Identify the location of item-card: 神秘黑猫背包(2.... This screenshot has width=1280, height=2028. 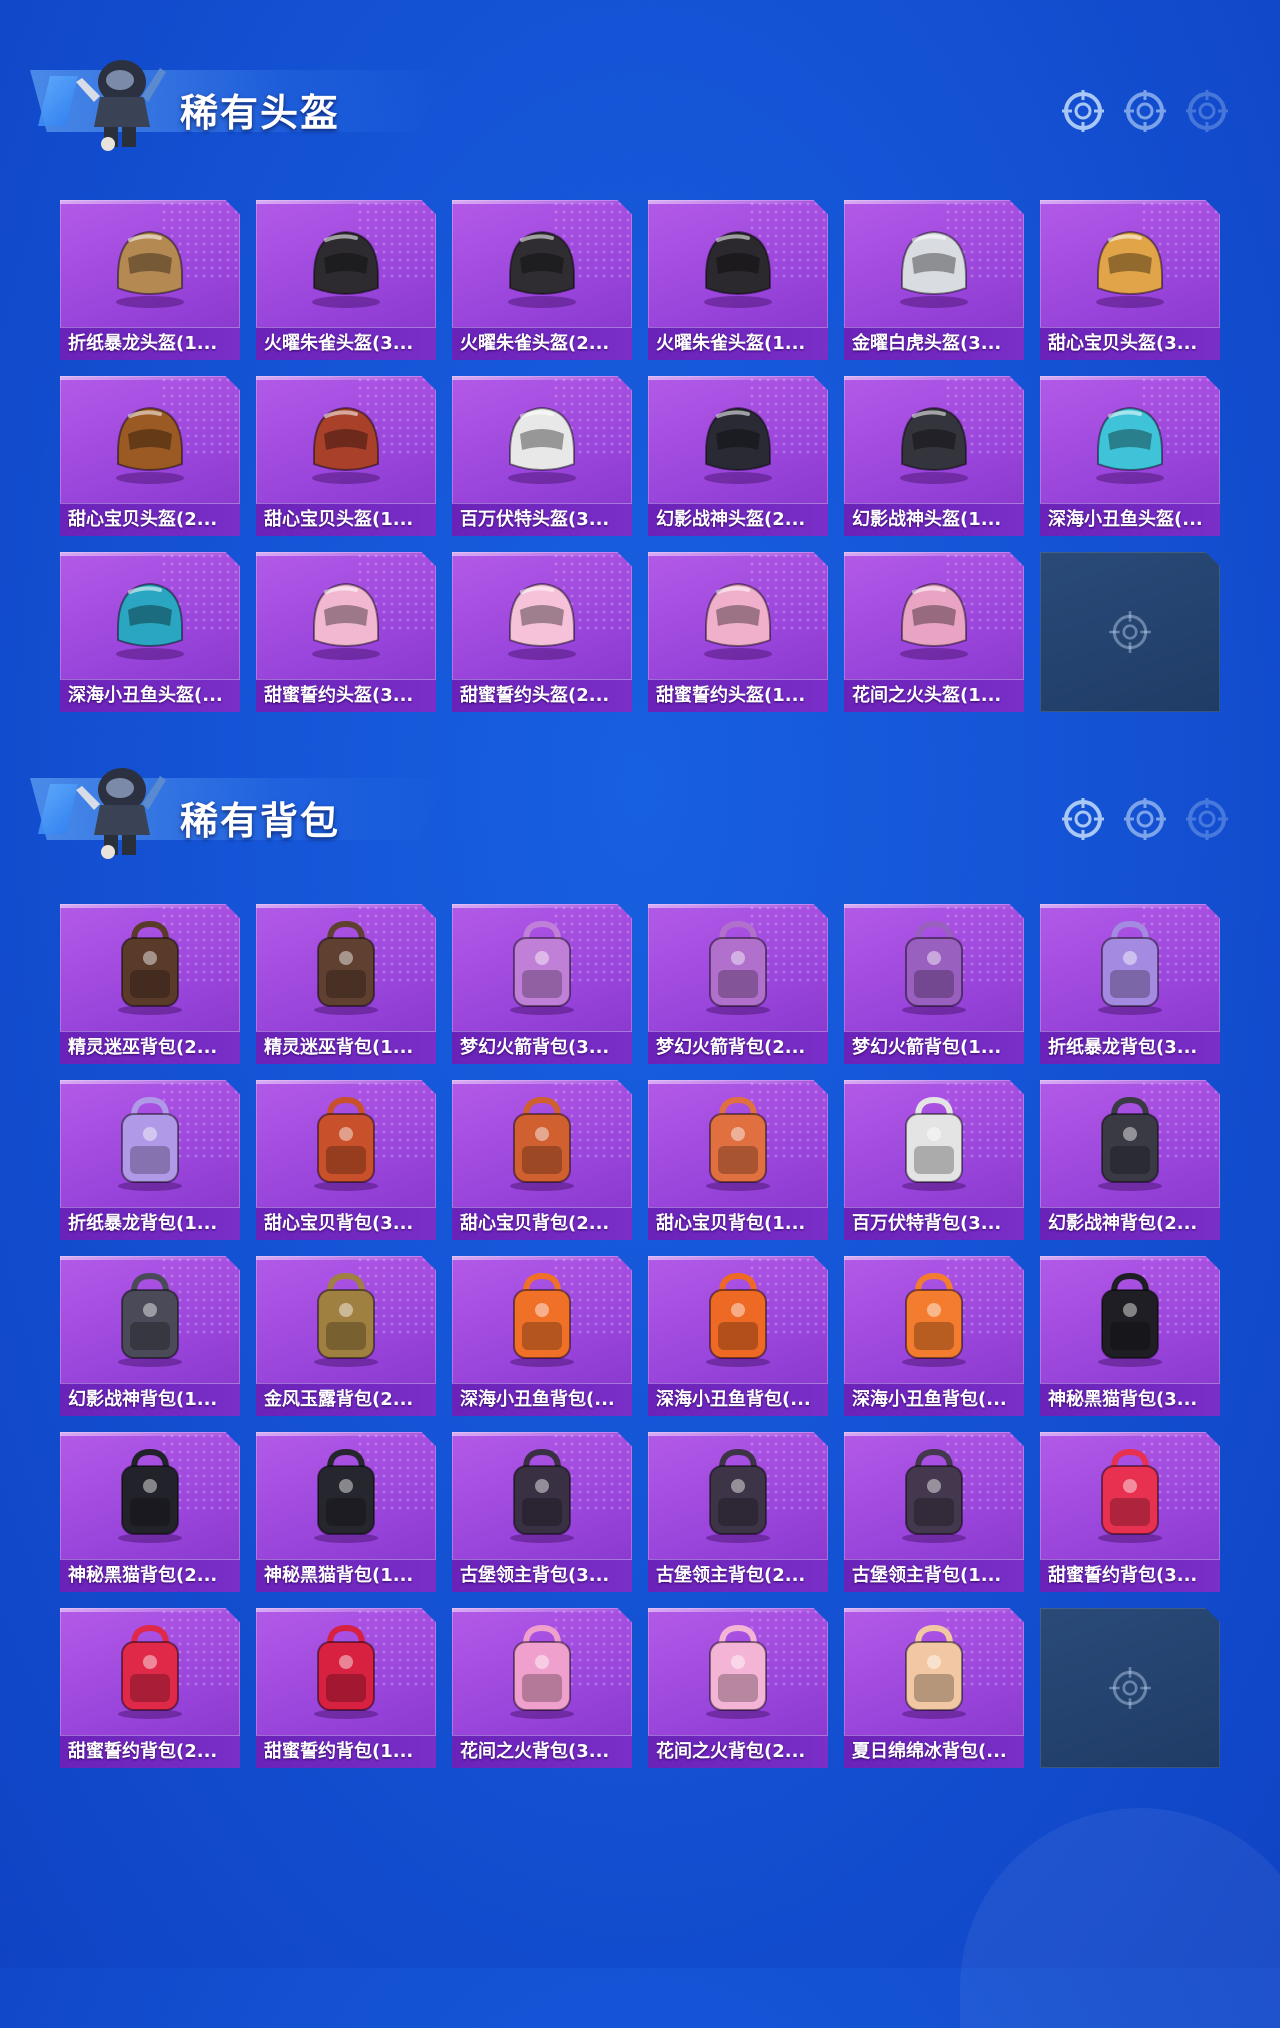
(150, 1512).